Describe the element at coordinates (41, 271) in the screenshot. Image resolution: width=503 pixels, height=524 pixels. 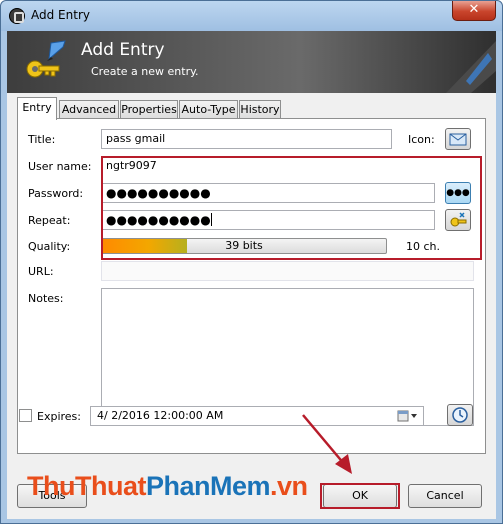
I see `url-label: URL:` at that location.